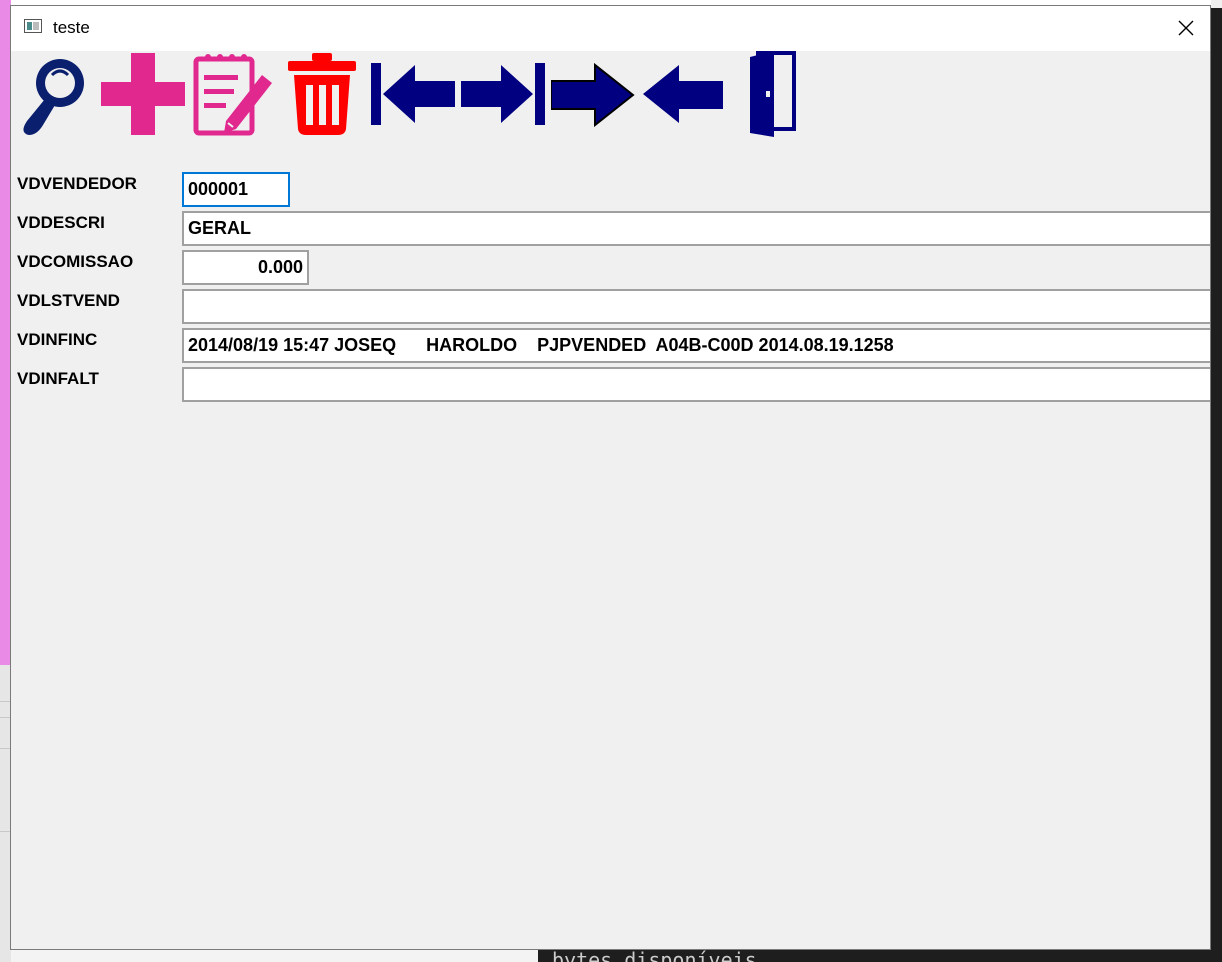 The image size is (1222, 962). Describe the element at coordinates (610, 28) in the screenshot. I see `title-bar: teste` at that location.